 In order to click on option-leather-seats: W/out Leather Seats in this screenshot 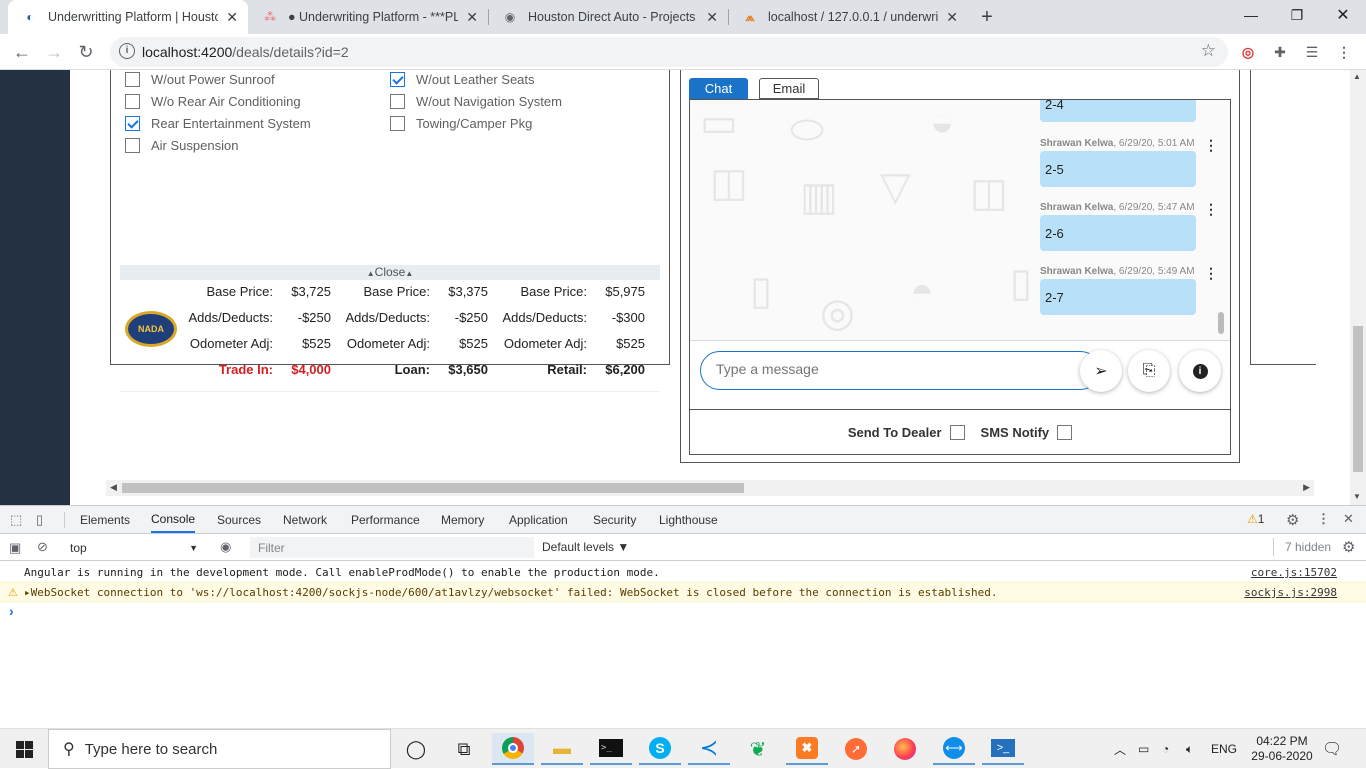, I will do `click(462, 79)`.